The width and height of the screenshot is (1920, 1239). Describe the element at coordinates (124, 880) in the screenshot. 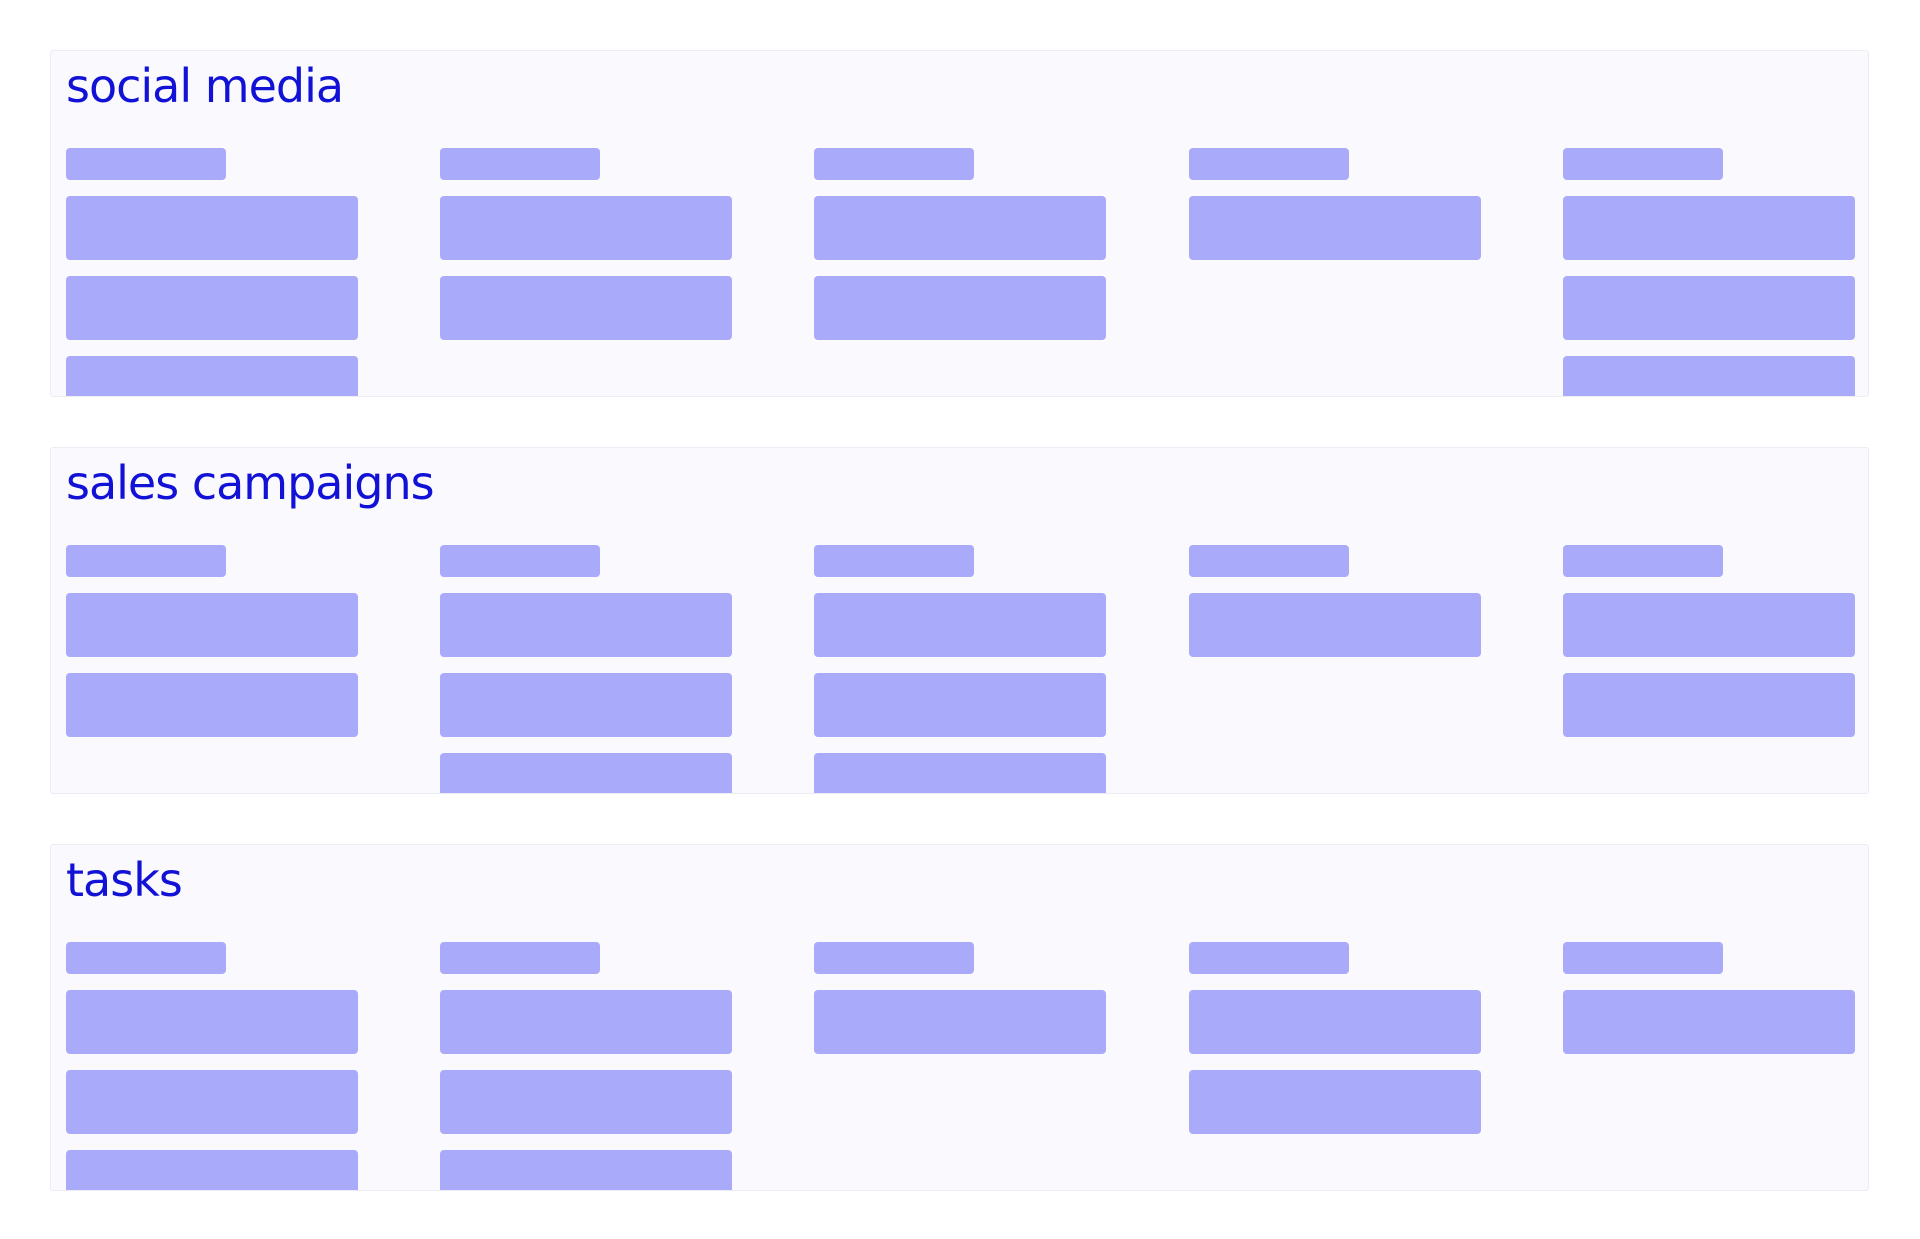

I see `board-title: tasks` at that location.